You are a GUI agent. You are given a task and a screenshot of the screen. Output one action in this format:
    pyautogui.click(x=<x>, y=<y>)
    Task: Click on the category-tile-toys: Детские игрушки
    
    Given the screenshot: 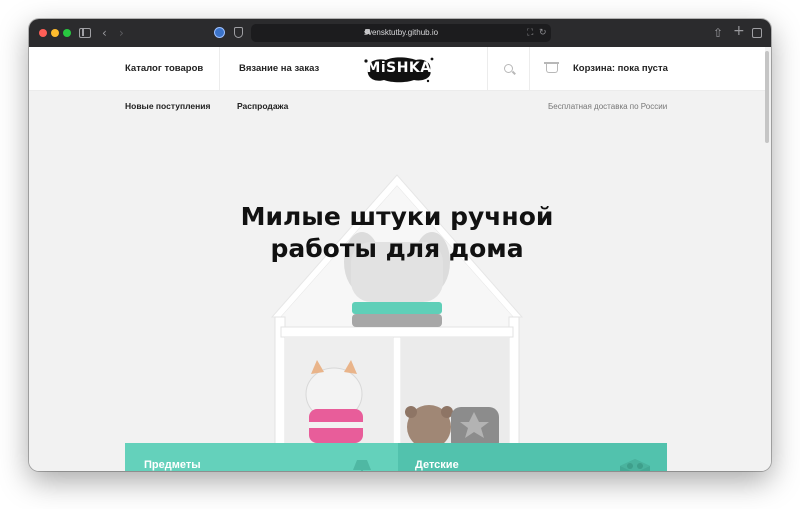 What is the action you would take?
    pyautogui.click(x=532, y=457)
    